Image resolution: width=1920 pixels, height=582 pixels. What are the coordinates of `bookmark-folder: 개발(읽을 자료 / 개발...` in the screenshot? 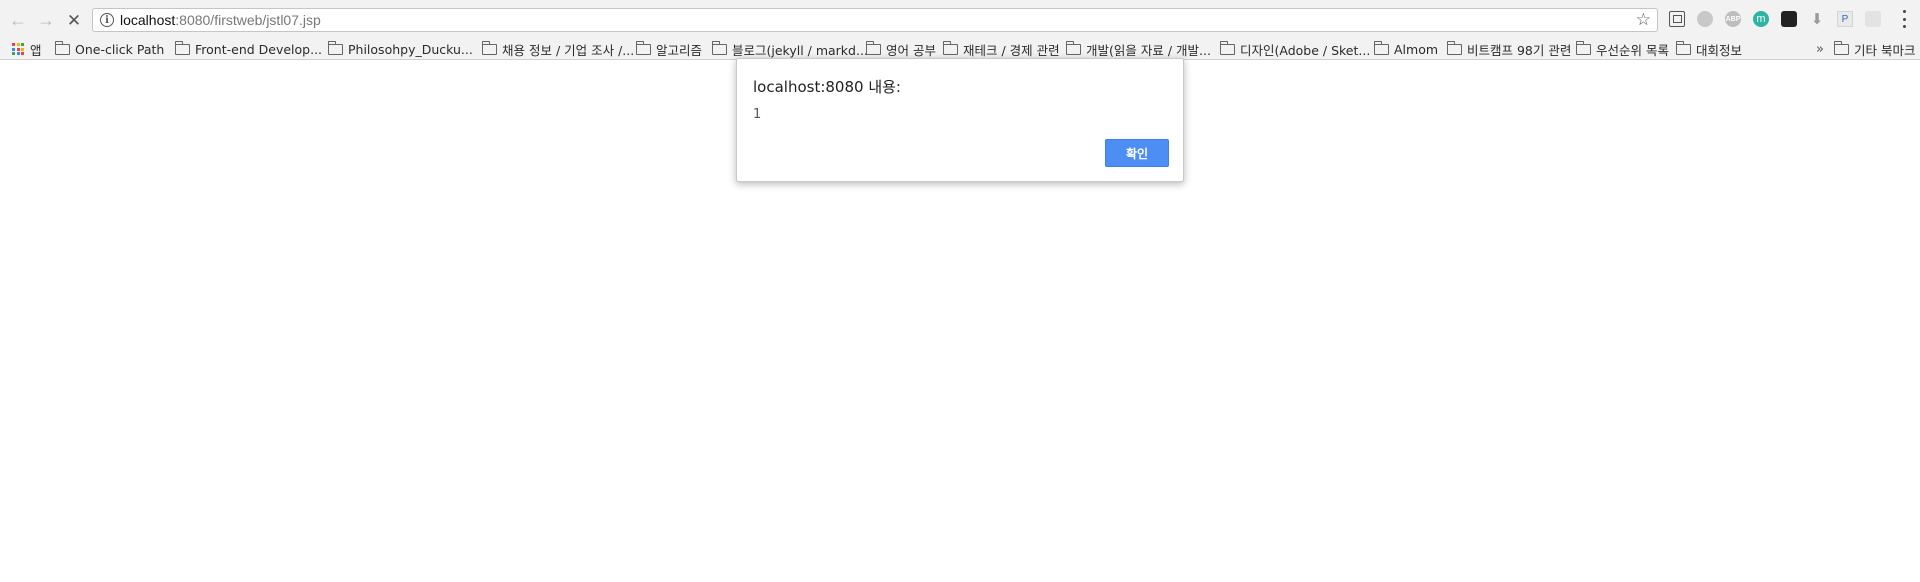 It's located at (1138, 49).